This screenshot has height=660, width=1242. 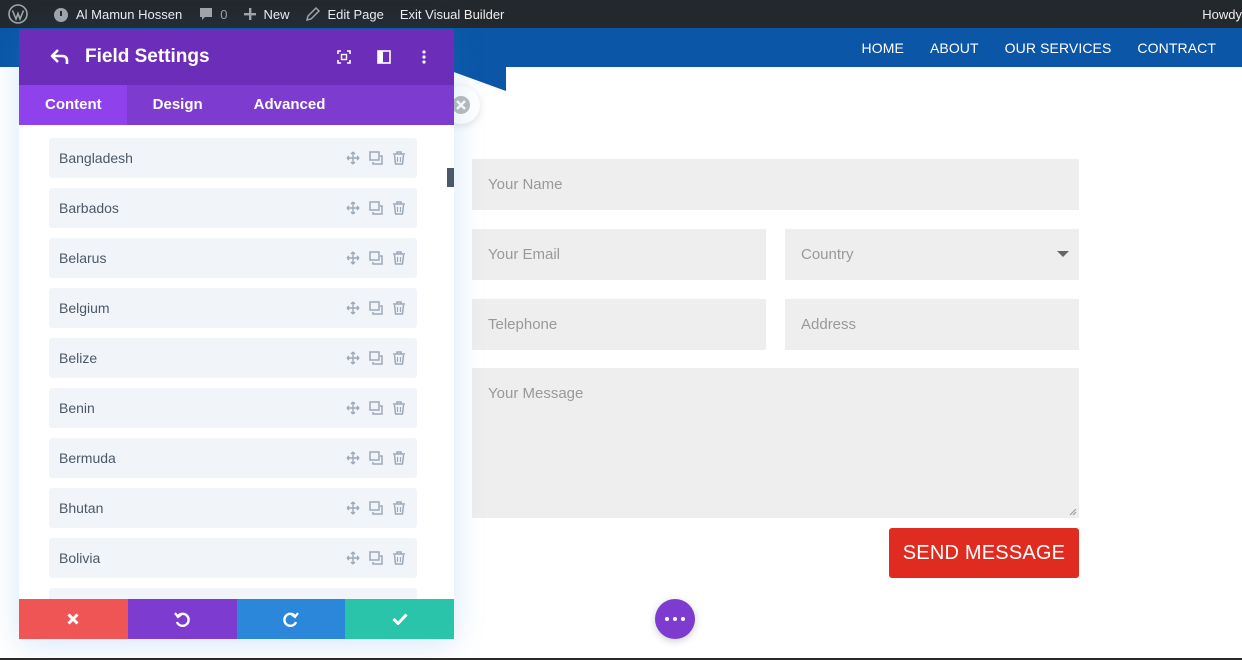 What do you see at coordinates (233, 158) in the screenshot?
I see `list-item: Bangladesh` at bounding box center [233, 158].